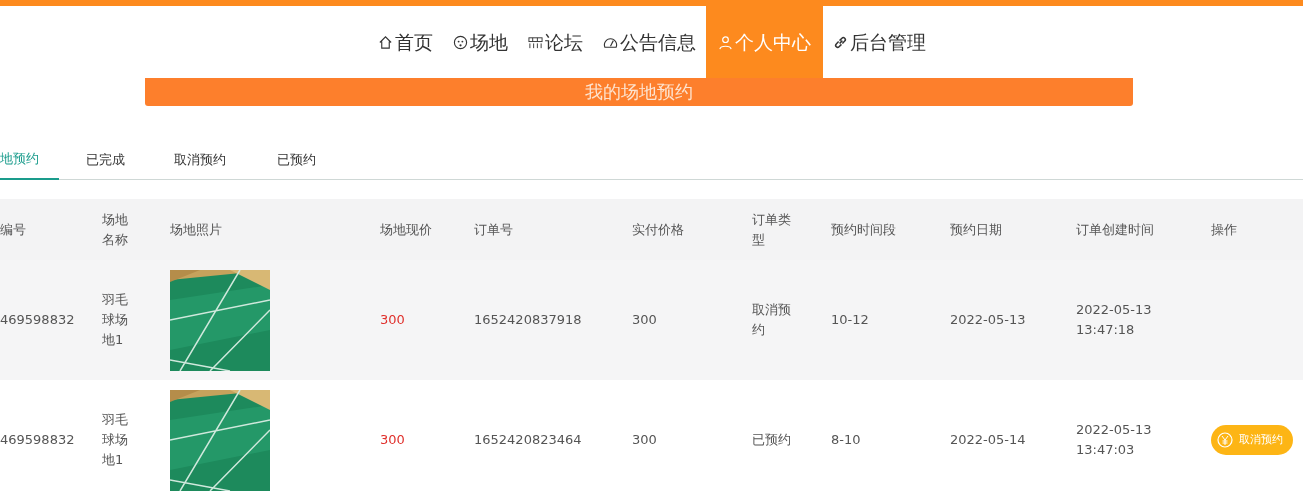 This screenshot has height=504, width=1303. I want to click on link-icon, so click(840, 42).